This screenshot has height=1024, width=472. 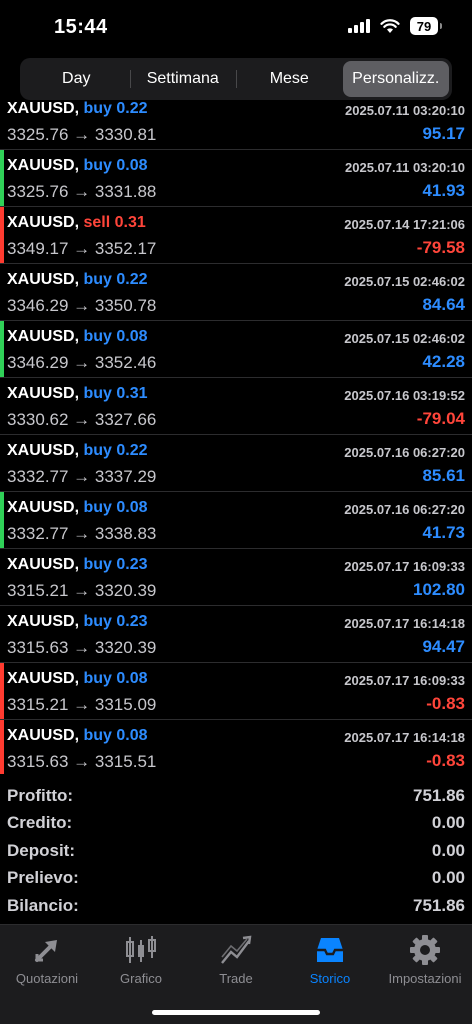 I want to click on summary-label: Prelievo:, so click(x=43, y=878).